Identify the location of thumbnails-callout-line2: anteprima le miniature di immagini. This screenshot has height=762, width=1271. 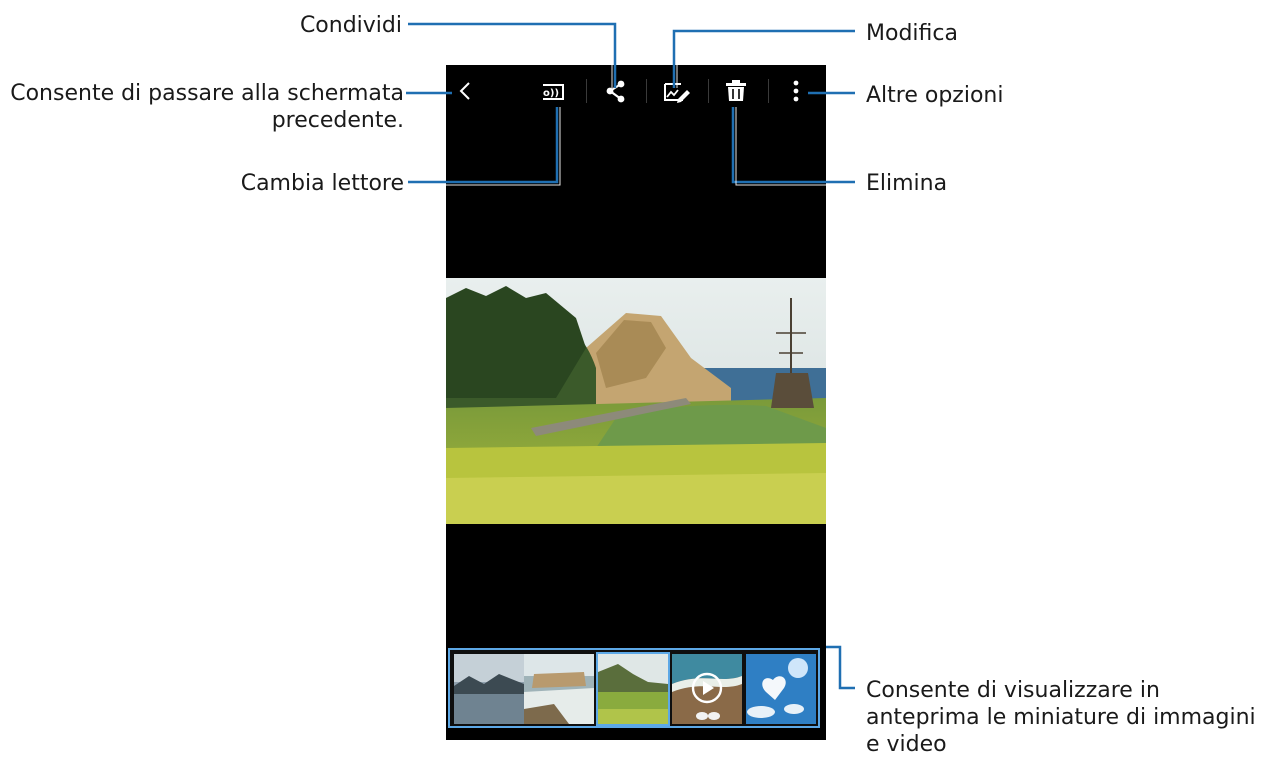
(1061, 717).